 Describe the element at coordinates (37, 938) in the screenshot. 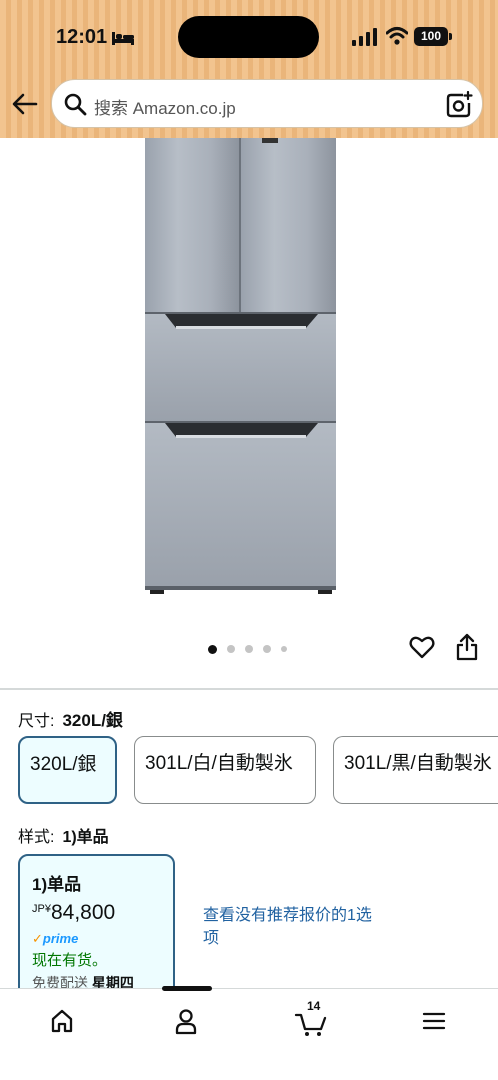

I see `prime-check-icon: ✓` at that location.